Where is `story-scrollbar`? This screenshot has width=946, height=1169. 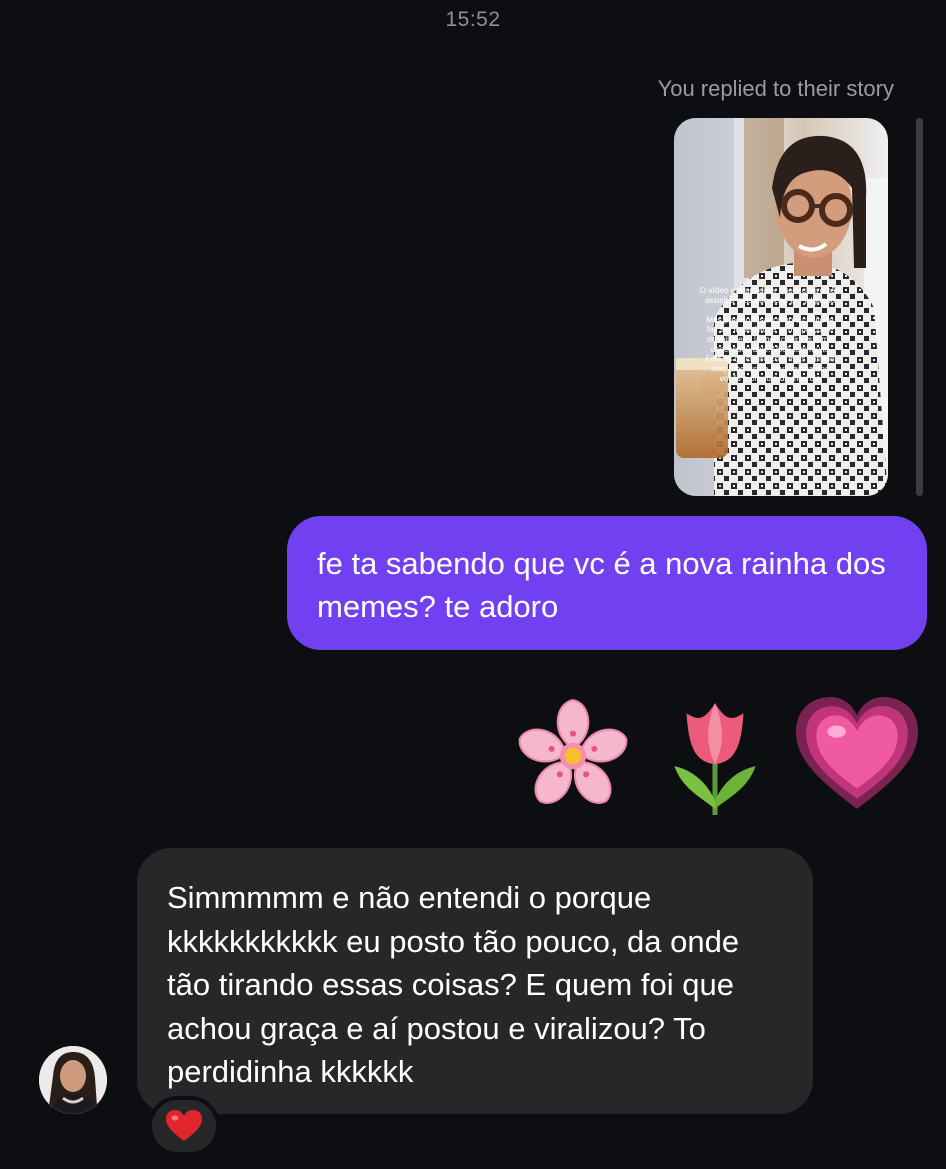
story-scrollbar is located at coordinates (919, 307).